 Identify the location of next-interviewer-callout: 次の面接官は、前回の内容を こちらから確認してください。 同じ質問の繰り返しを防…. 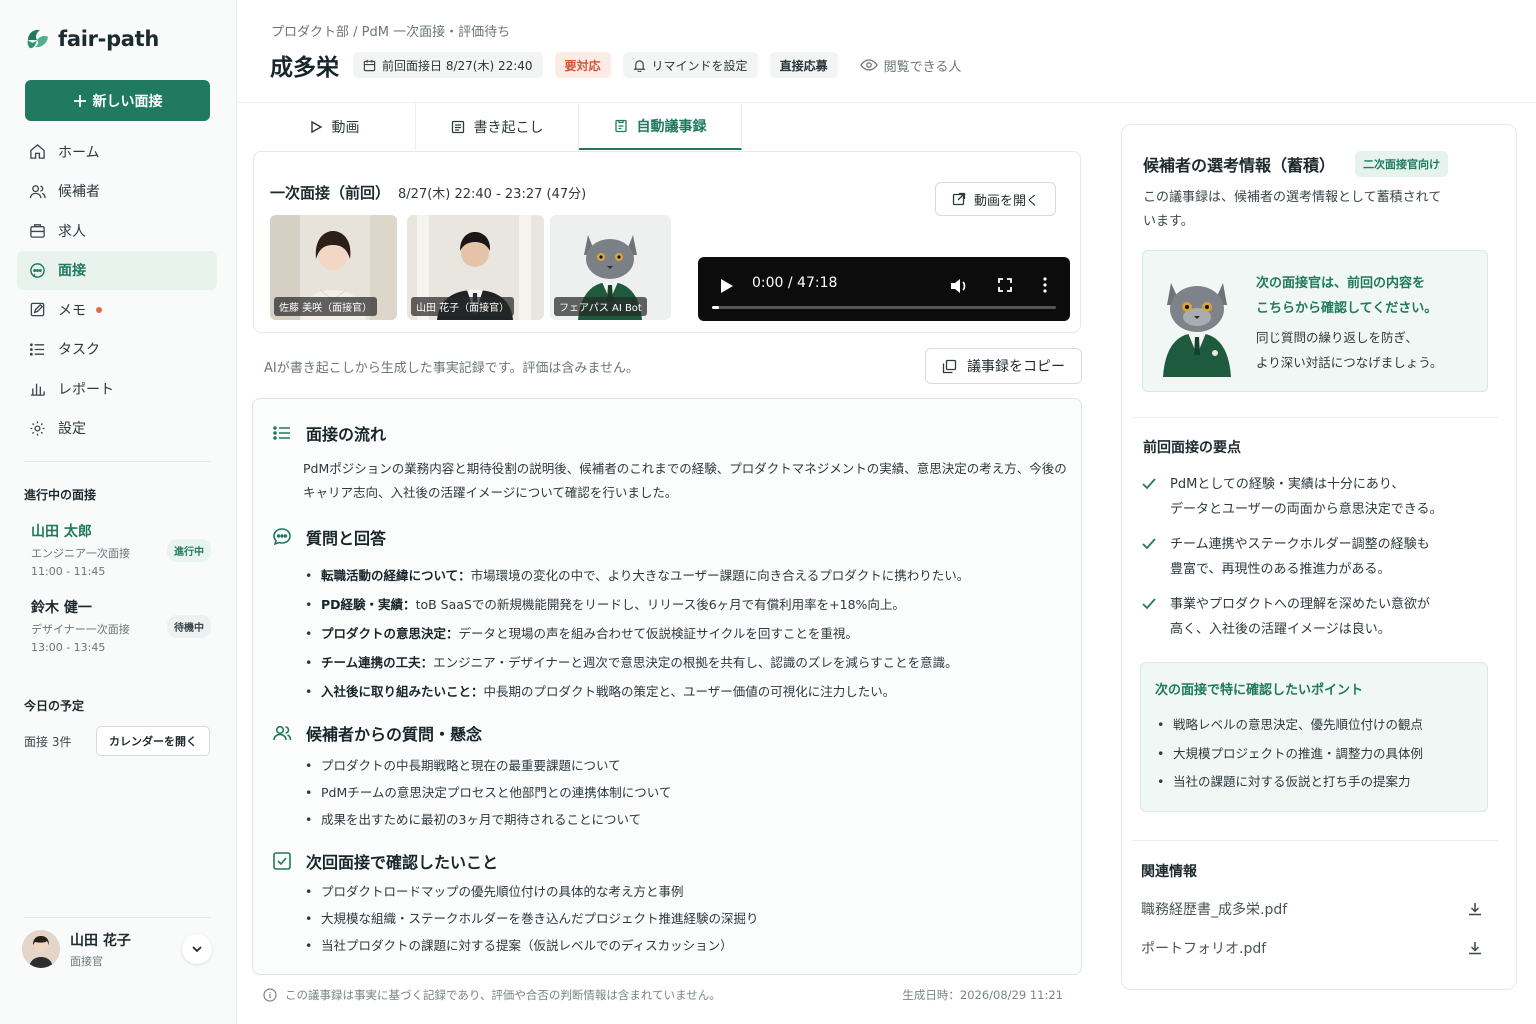
(1315, 321).